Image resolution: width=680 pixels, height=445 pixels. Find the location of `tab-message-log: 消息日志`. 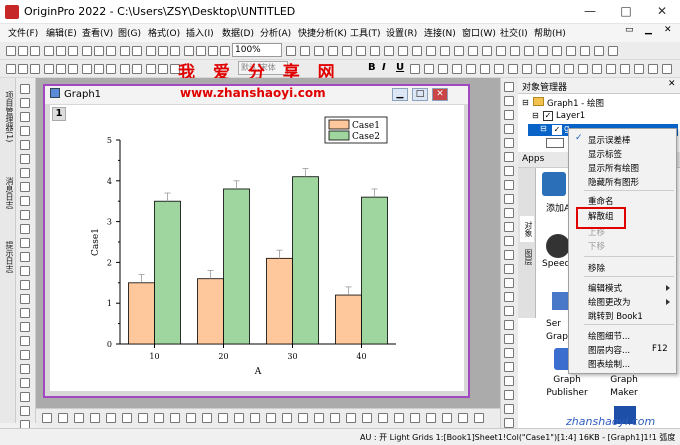

tab-message-log: 消息日志 is located at coordinates (8, 193).